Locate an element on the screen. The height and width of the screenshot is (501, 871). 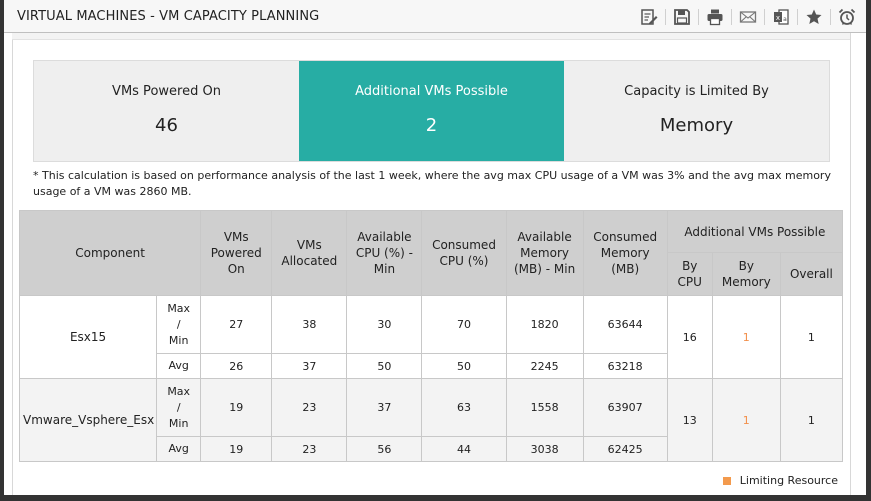
limiting-resource-swatch is located at coordinates (726, 480).